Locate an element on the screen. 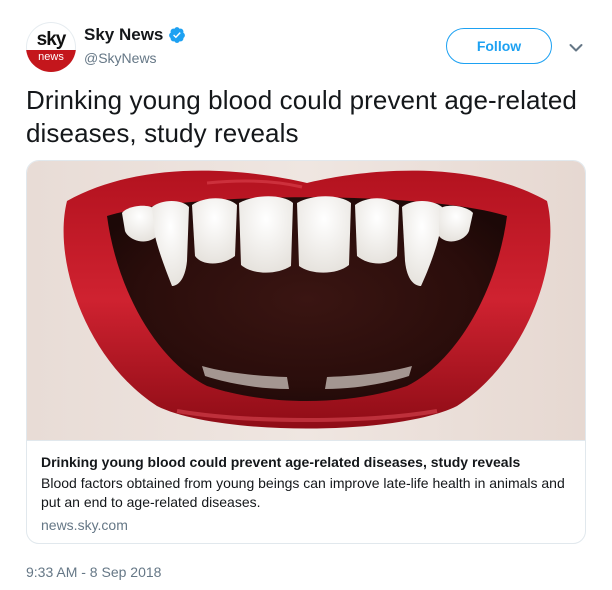 The image size is (612, 590). avatar-logo-sky-text: sky is located at coordinates (51, 39).